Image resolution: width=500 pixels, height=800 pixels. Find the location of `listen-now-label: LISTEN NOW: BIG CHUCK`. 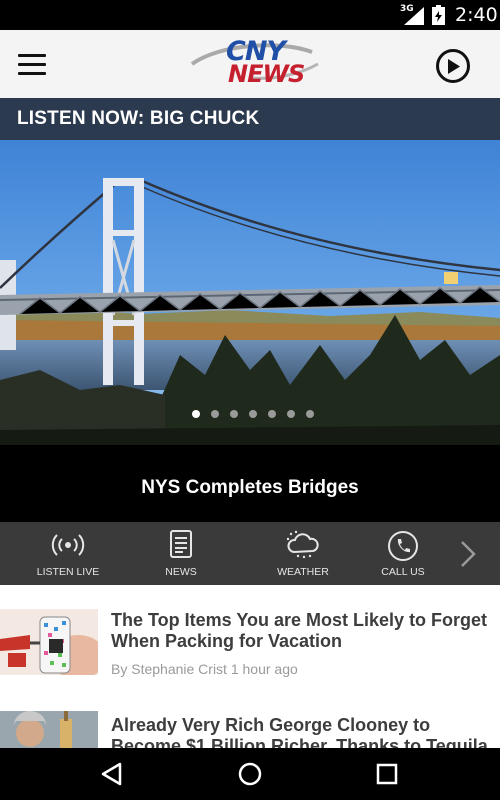

listen-now-label: LISTEN NOW: BIG CHUCK is located at coordinates (138, 118).